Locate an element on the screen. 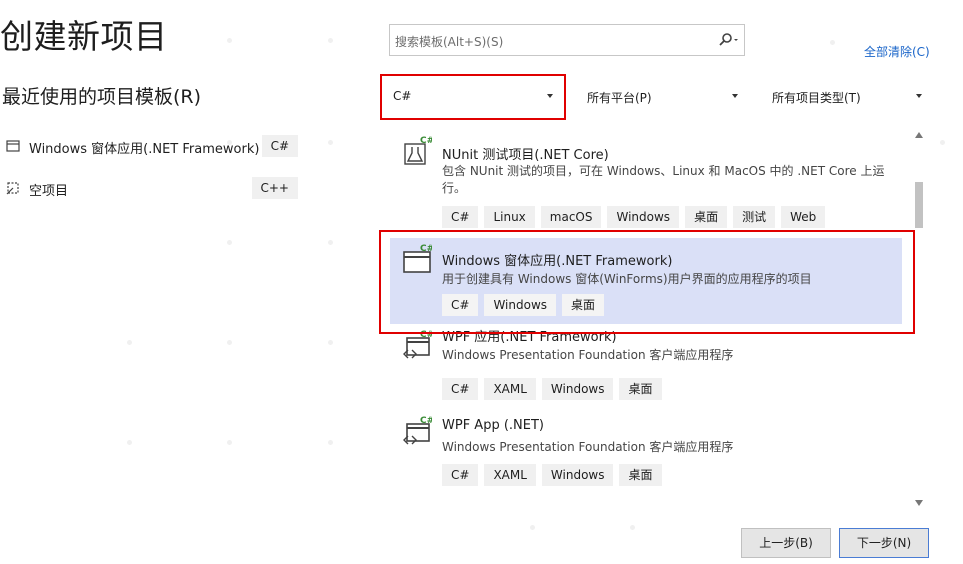 The height and width of the screenshot is (564, 963). platform-filter-value: 所有平台(P) is located at coordinates (619, 98).